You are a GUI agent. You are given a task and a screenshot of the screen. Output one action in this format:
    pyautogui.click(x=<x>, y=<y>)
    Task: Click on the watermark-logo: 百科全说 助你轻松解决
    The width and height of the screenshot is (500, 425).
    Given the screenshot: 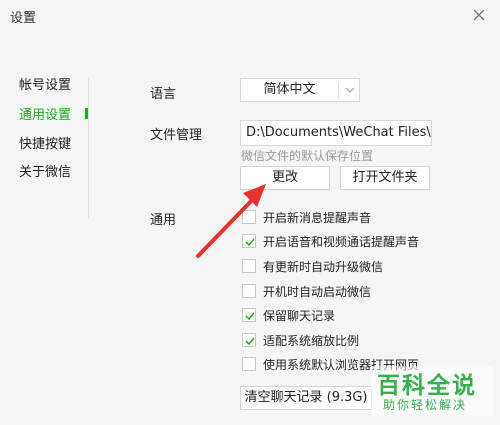 What is the action you would take?
    pyautogui.click(x=432, y=391)
    